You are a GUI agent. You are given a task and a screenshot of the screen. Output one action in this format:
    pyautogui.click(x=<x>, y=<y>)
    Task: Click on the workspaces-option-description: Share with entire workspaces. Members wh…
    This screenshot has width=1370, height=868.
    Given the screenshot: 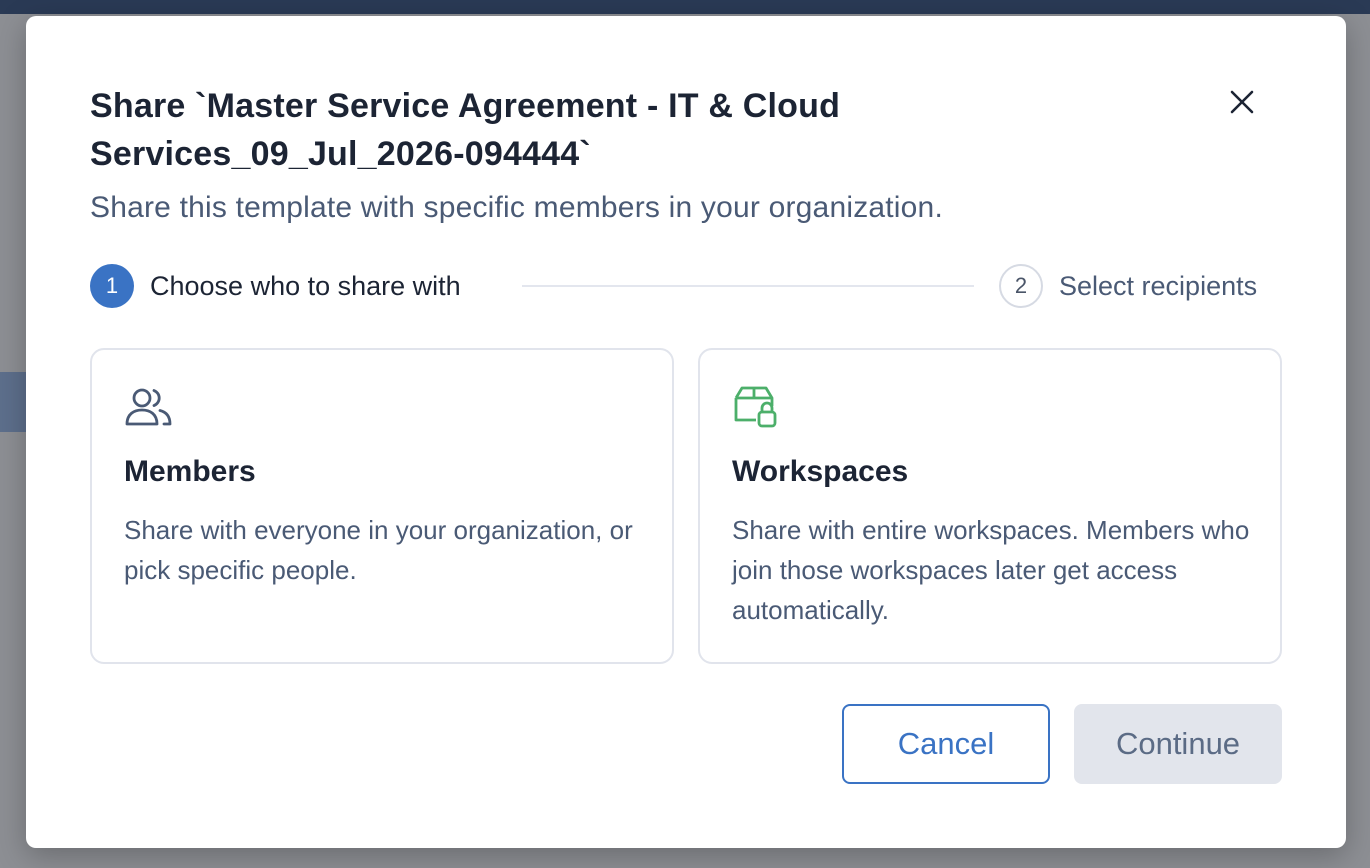 What is the action you would take?
    pyautogui.click(x=991, y=570)
    